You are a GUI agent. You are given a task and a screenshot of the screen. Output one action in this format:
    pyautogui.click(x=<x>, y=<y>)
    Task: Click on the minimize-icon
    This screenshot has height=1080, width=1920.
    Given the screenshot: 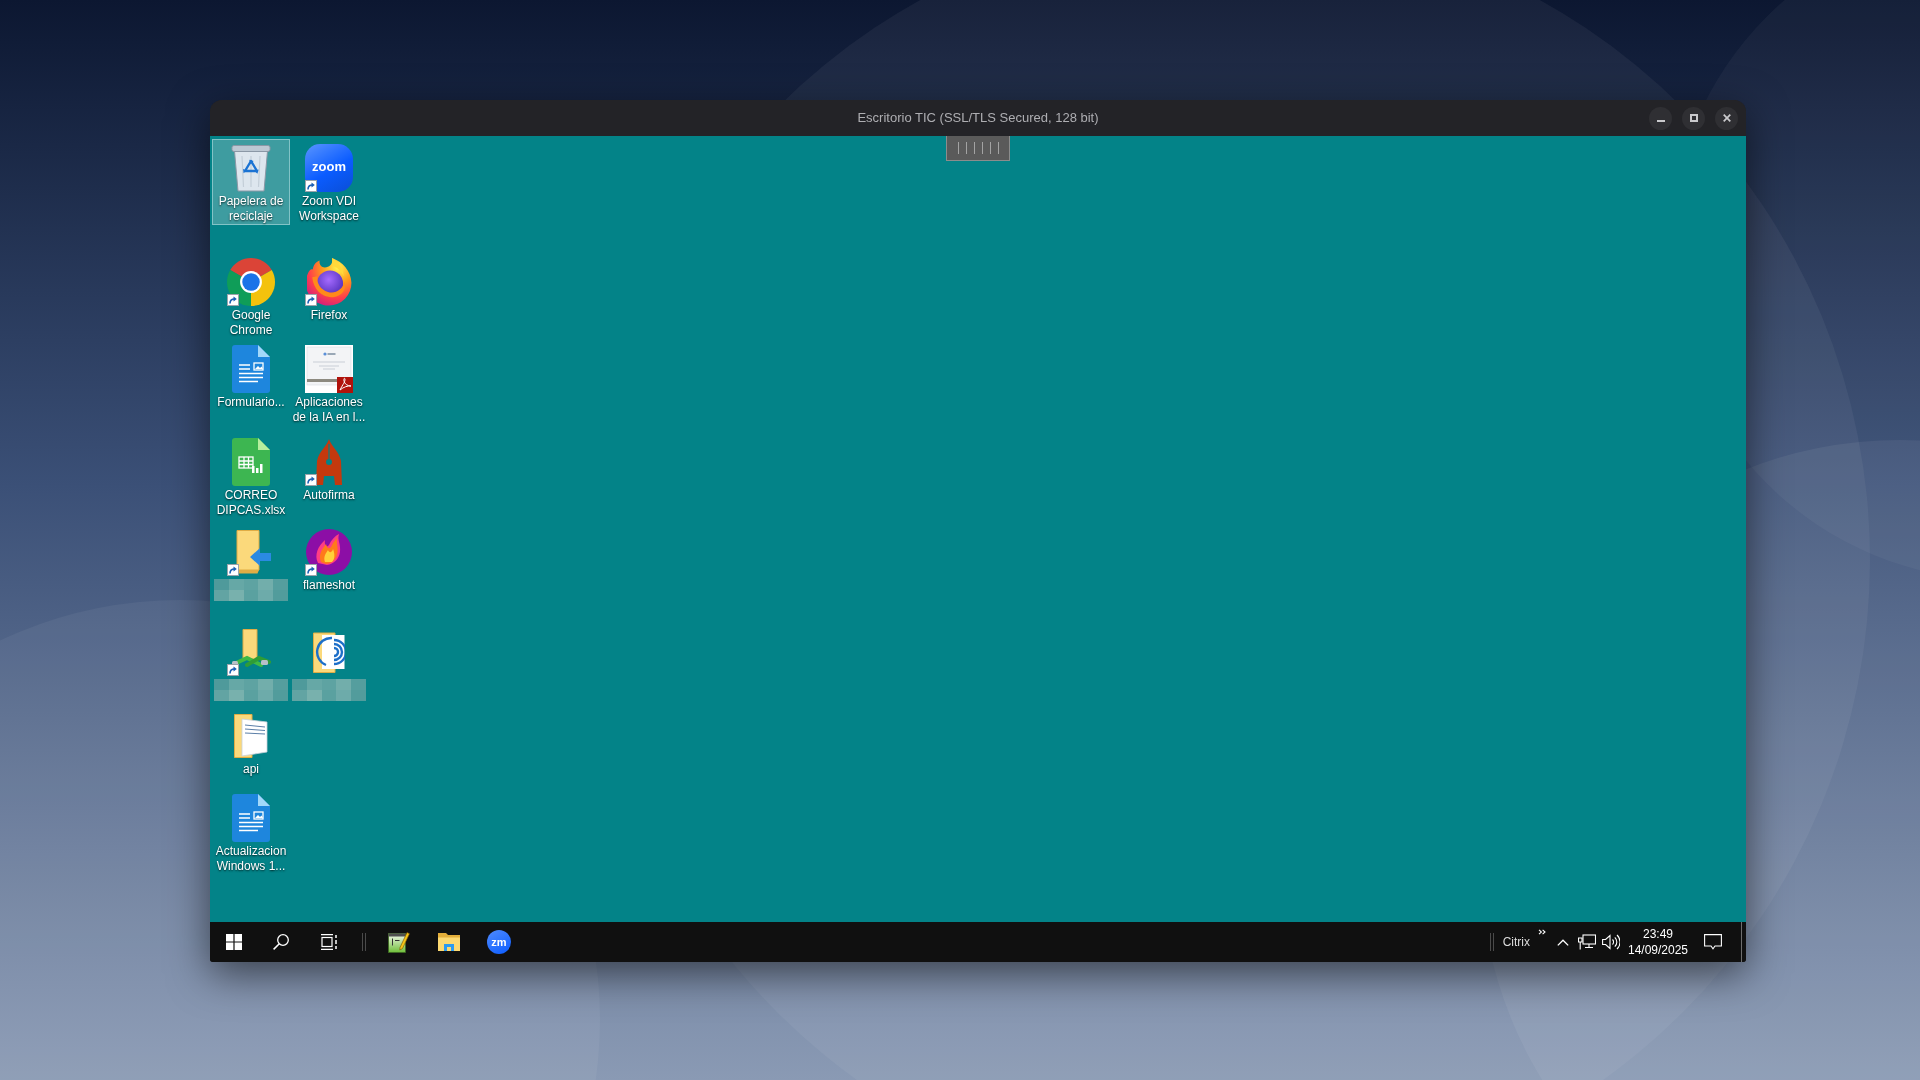 What is the action you would take?
    pyautogui.click(x=1660, y=121)
    